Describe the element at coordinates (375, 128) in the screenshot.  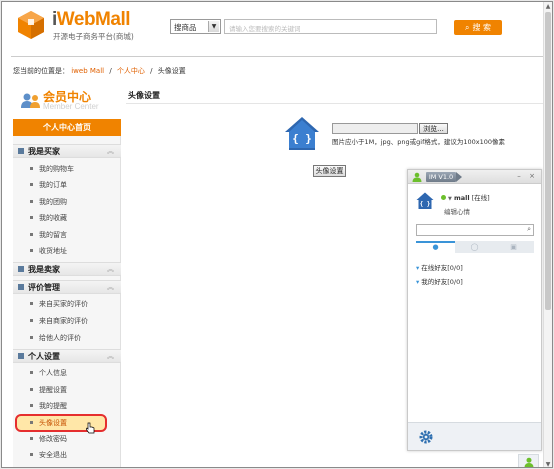
I see `avatar-file-input` at that location.